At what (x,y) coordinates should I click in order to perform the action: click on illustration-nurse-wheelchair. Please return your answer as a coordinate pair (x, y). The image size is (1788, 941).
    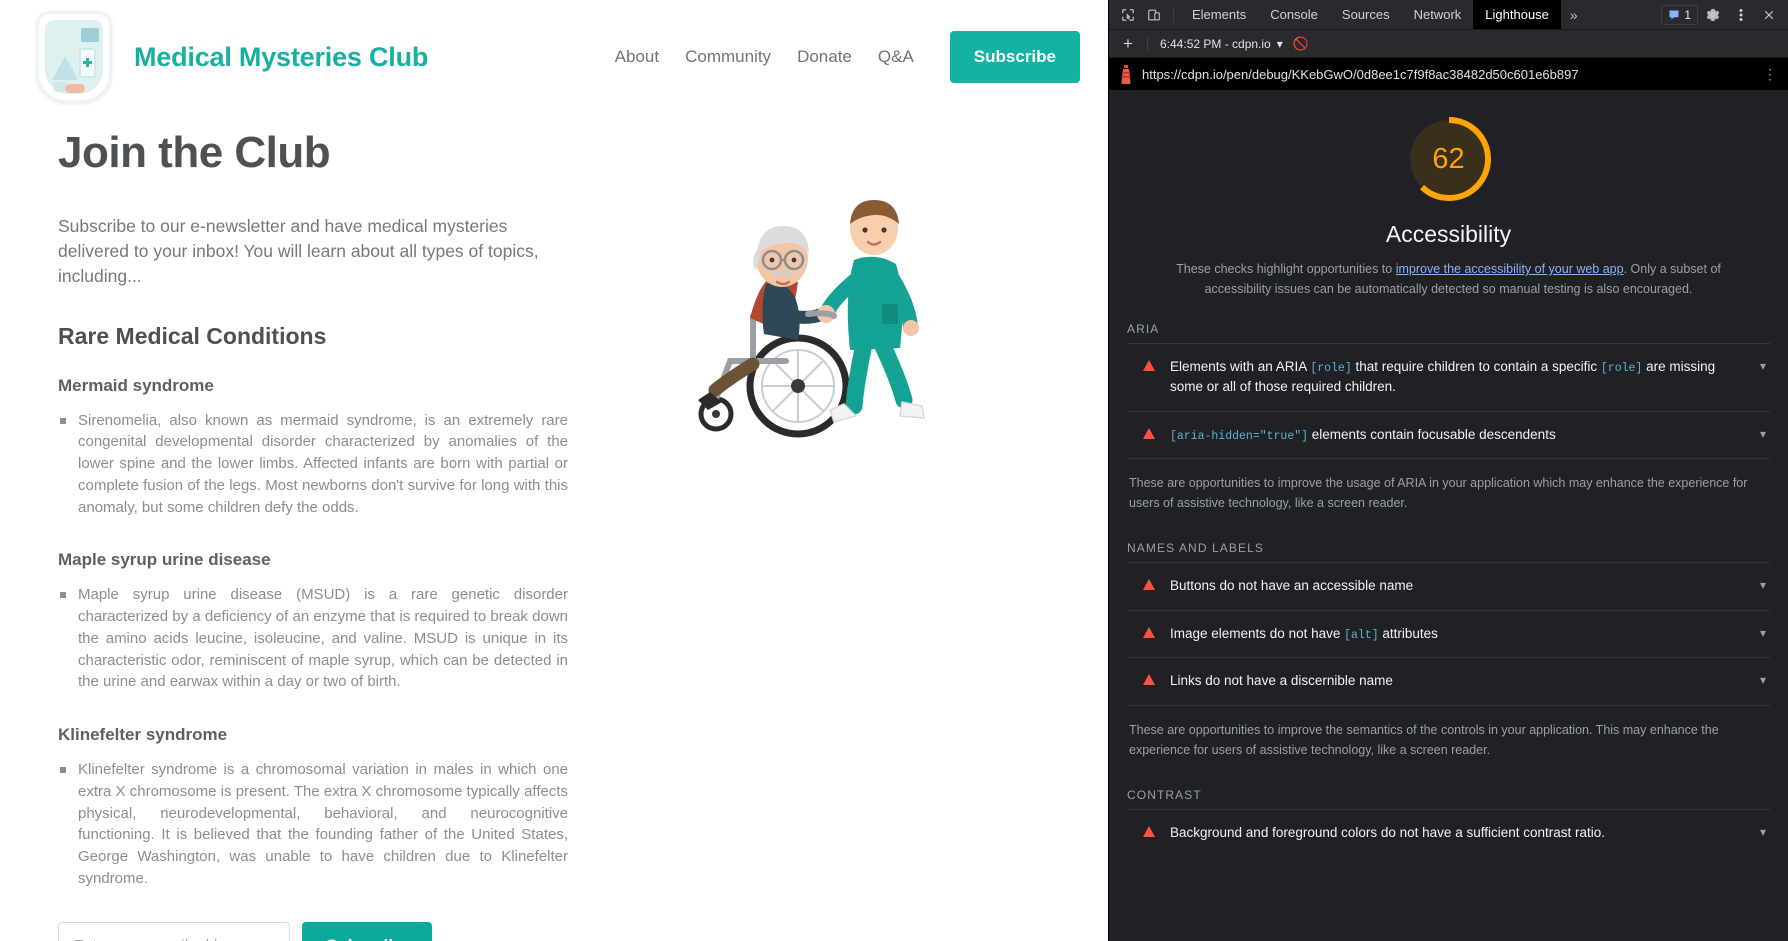
    Looking at the image, I should click on (811, 319).